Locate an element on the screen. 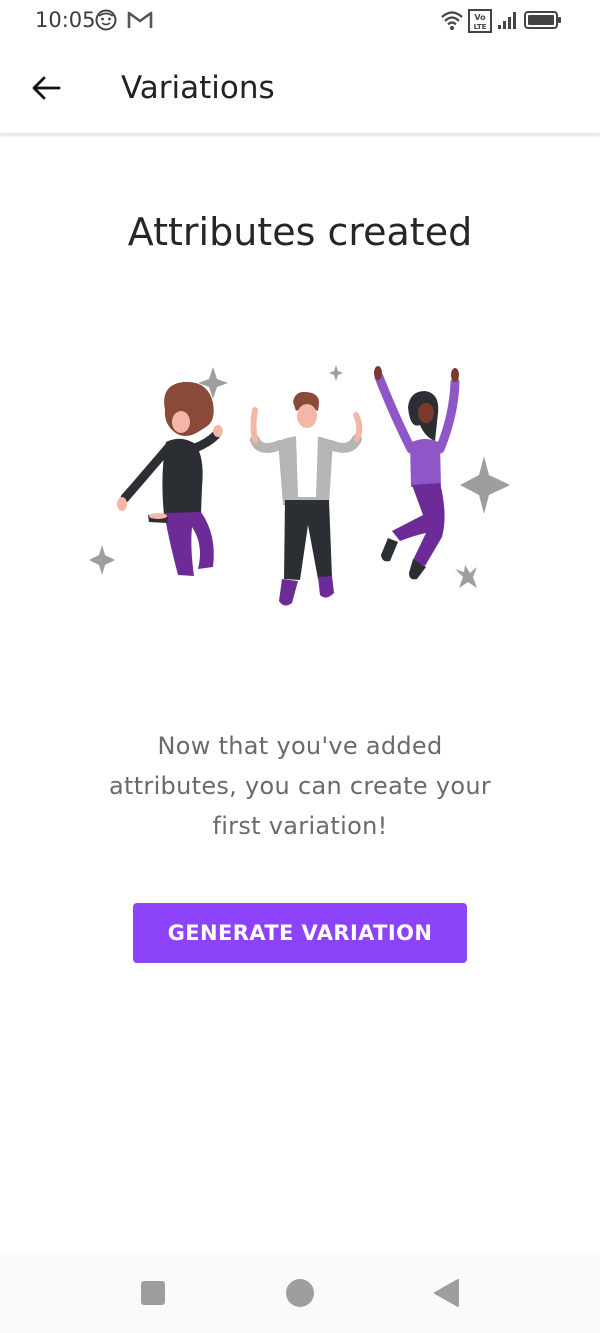 The width and height of the screenshot is (600, 1333). wifi-icon is located at coordinates (452, 22).